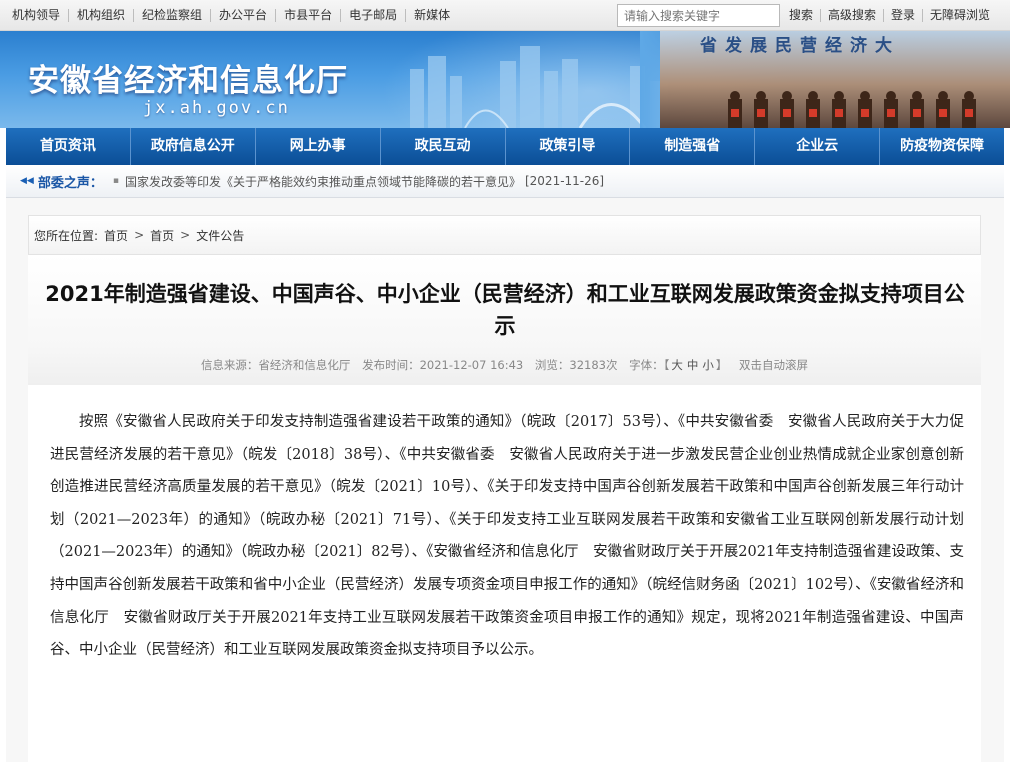  Describe the element at coordinates (904, 15) in the screenshot. I see `login-link: 登录` at that location.